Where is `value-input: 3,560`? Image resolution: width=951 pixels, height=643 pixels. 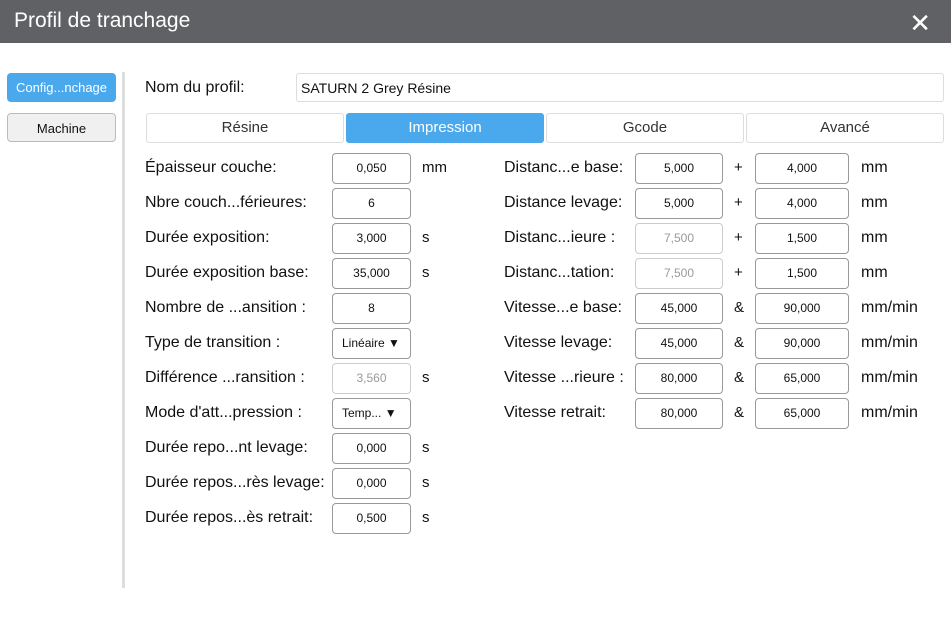
value-input: 3,560 is located at coordinates (371, 378).